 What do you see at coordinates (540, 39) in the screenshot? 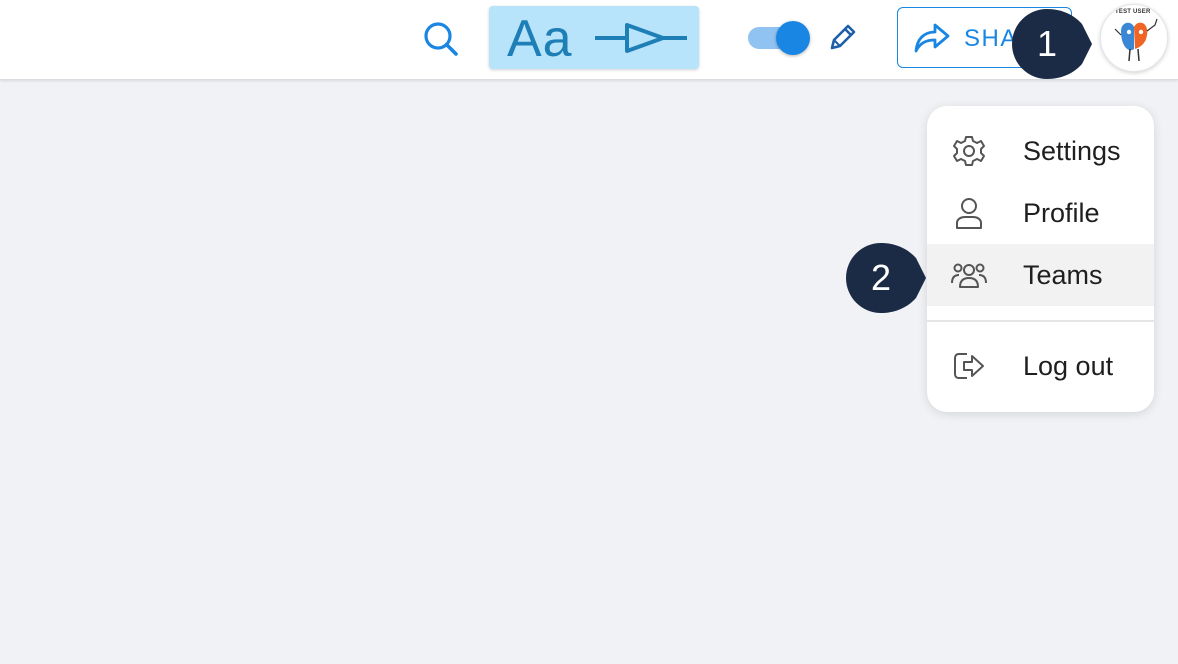
I see `text-style-label: Aa` at bounding box center [540, 39].